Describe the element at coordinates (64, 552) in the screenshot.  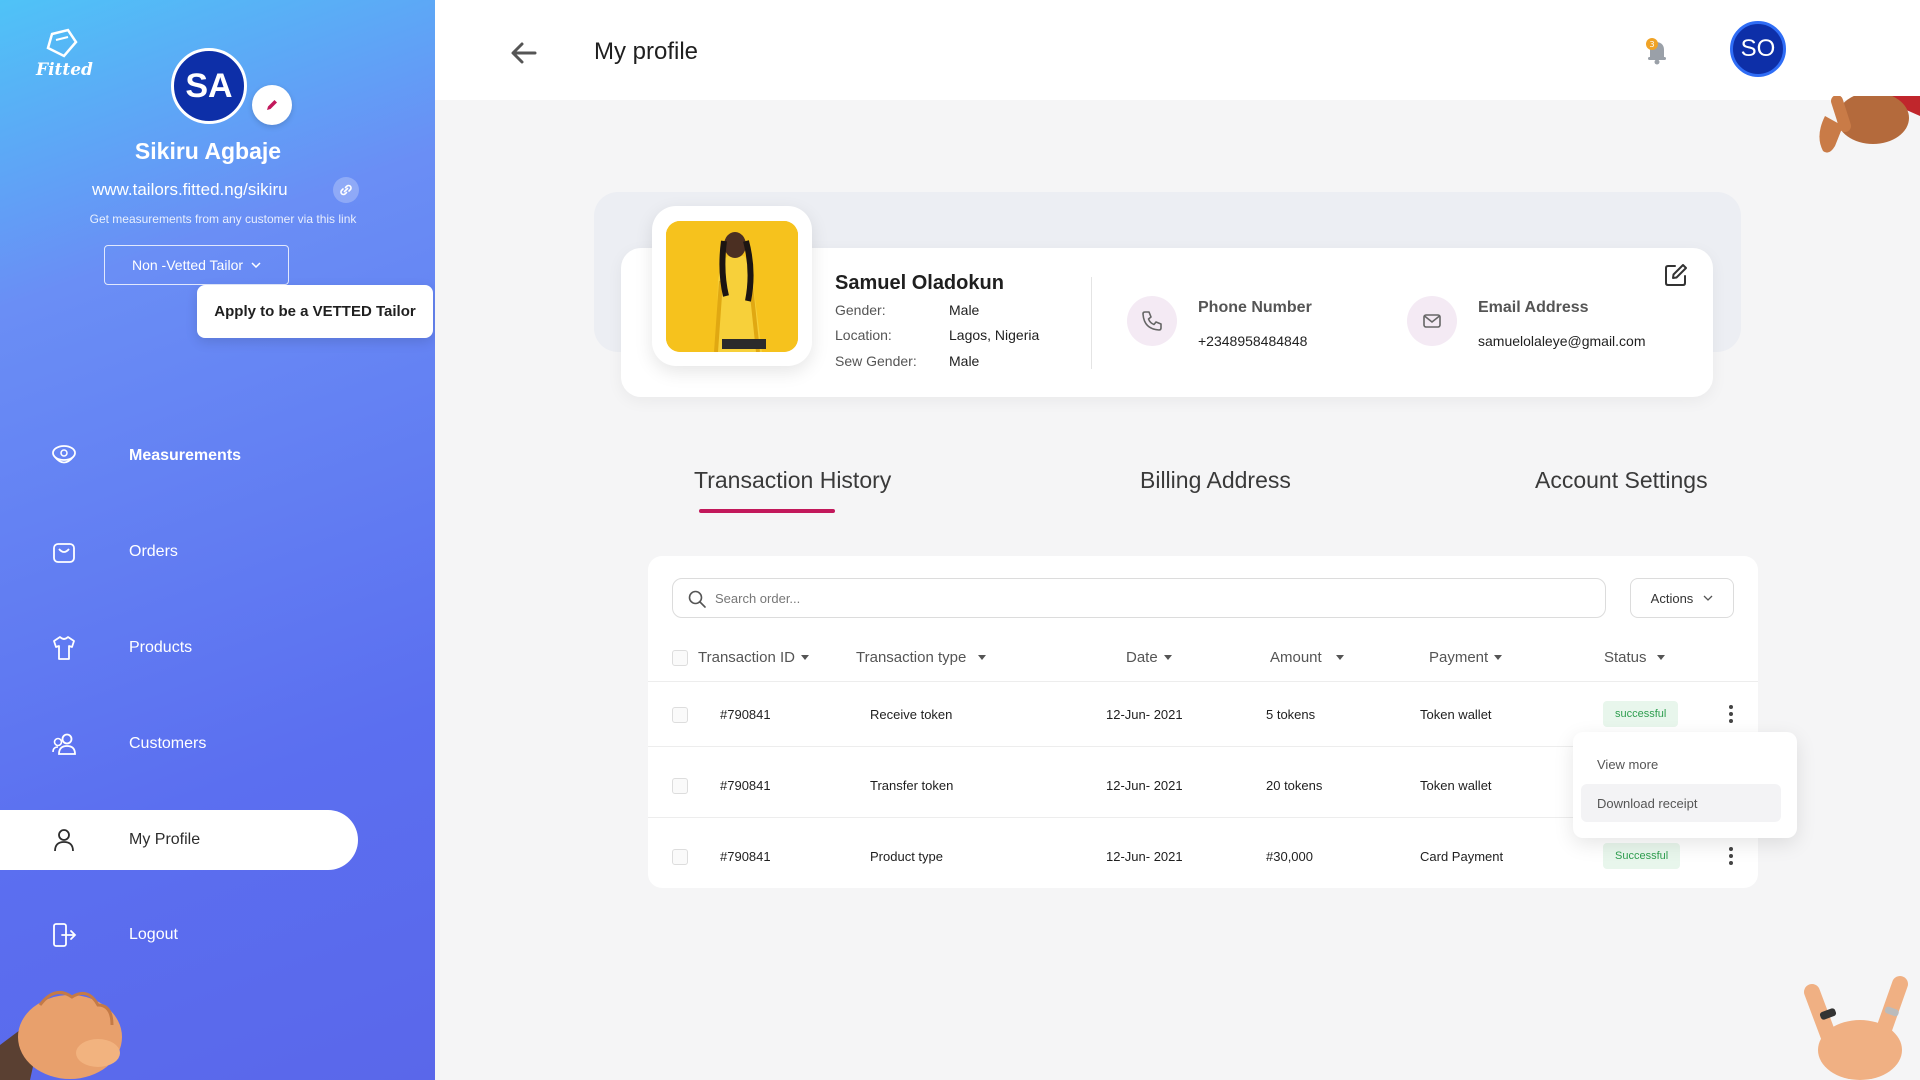
I see `shopping-bag-icon` at that location.